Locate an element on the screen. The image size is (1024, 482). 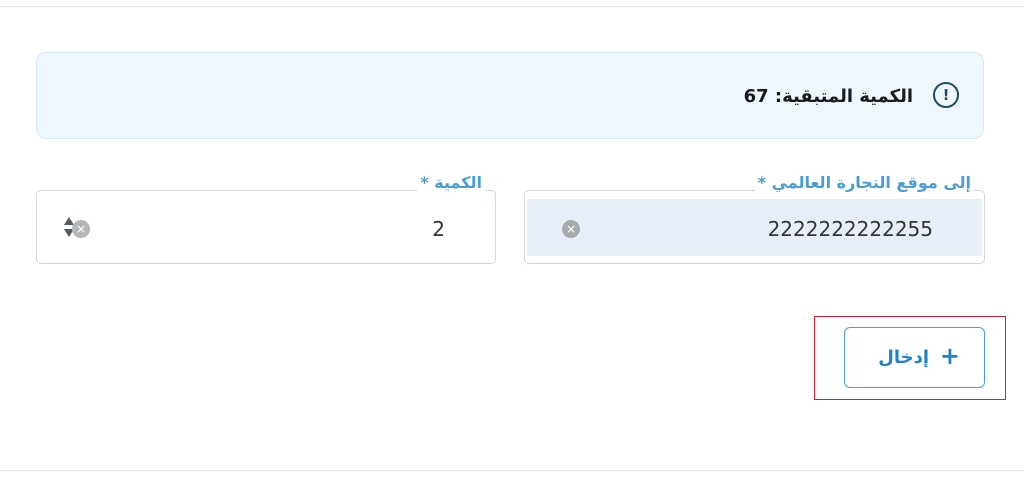
destination-field-label: إلى موقع التجارة العالمي * is located at coordinates (864, 182).